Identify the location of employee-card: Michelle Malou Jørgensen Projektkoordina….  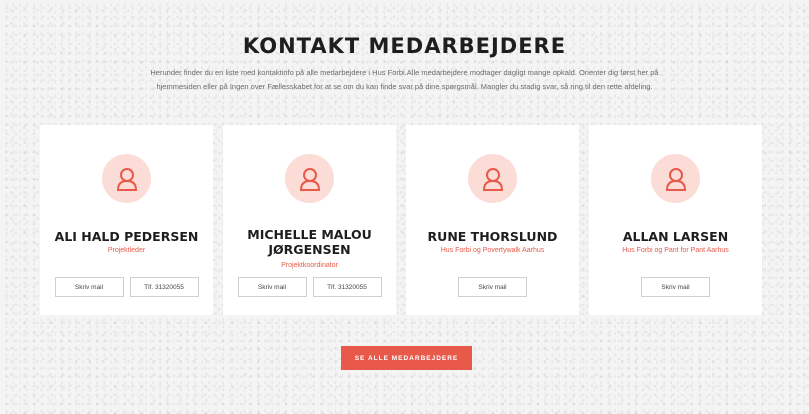
(309, 220).